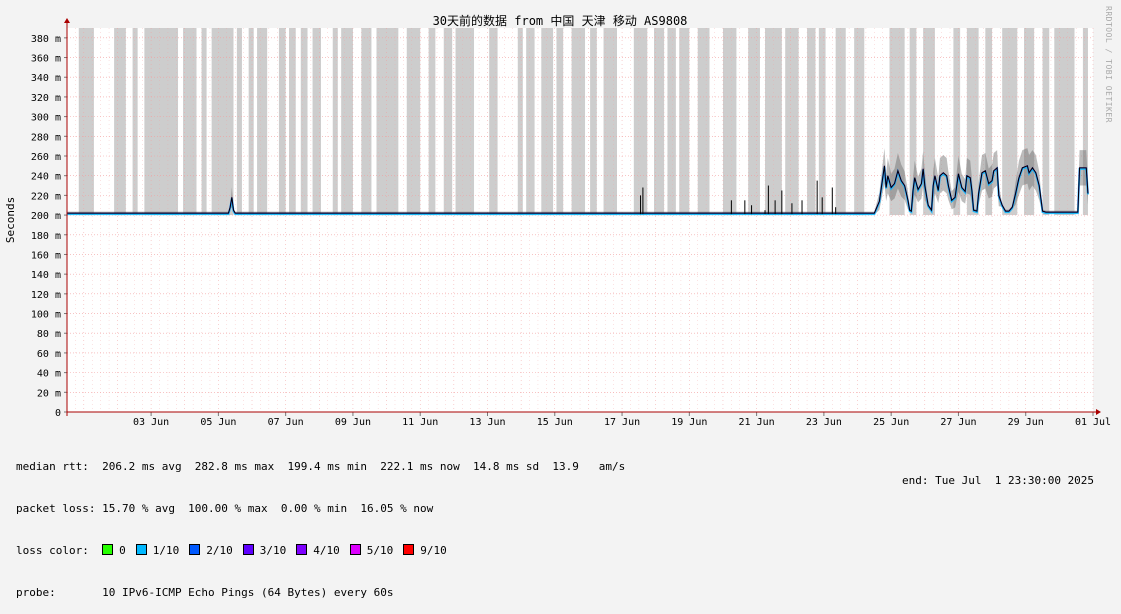 The width and height of the screenshot is (1121, 614). What do you see at coordinates (958, 422) in the screenshot?
I see `x-tick-label: 27 Jun` at bounding box center [958, 422].